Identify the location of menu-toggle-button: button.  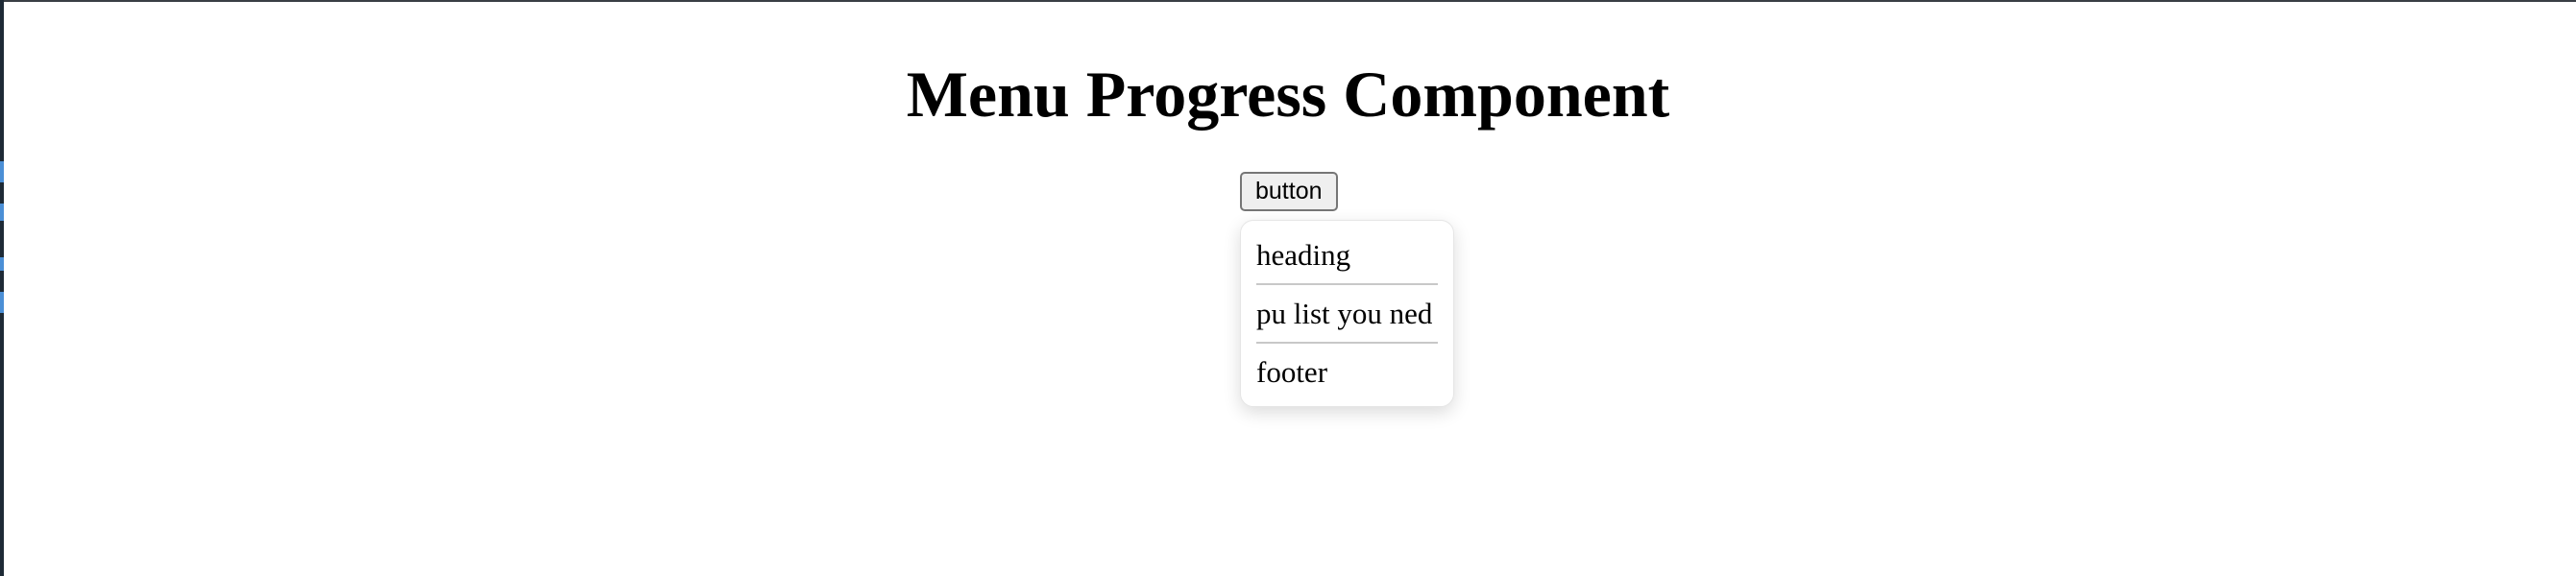
(1289, 191).